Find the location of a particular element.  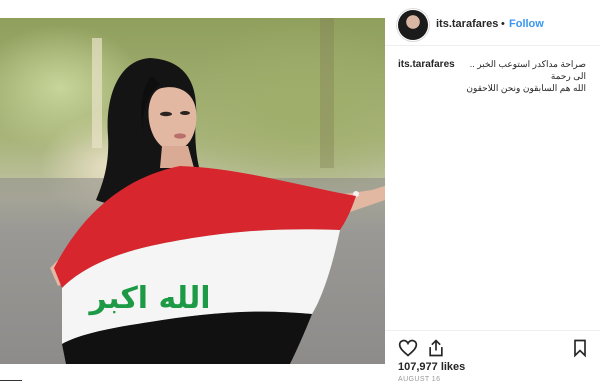

bottom-rule is located at coordinates (11, 380).